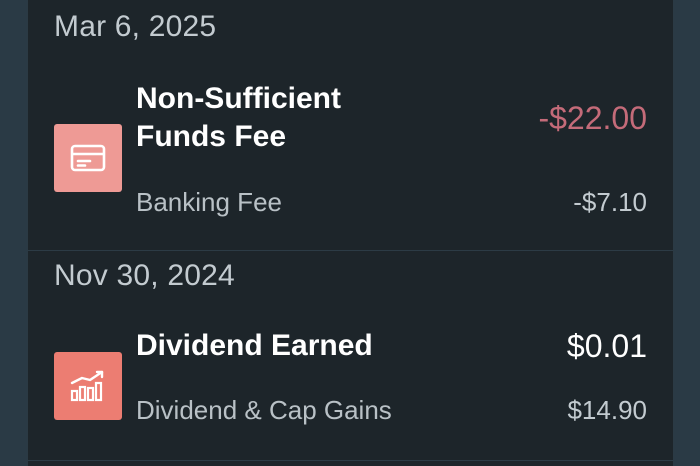  Describe the element at coordinates (88, 158) in the screenshot. I see `credit-card-icon` at that location.